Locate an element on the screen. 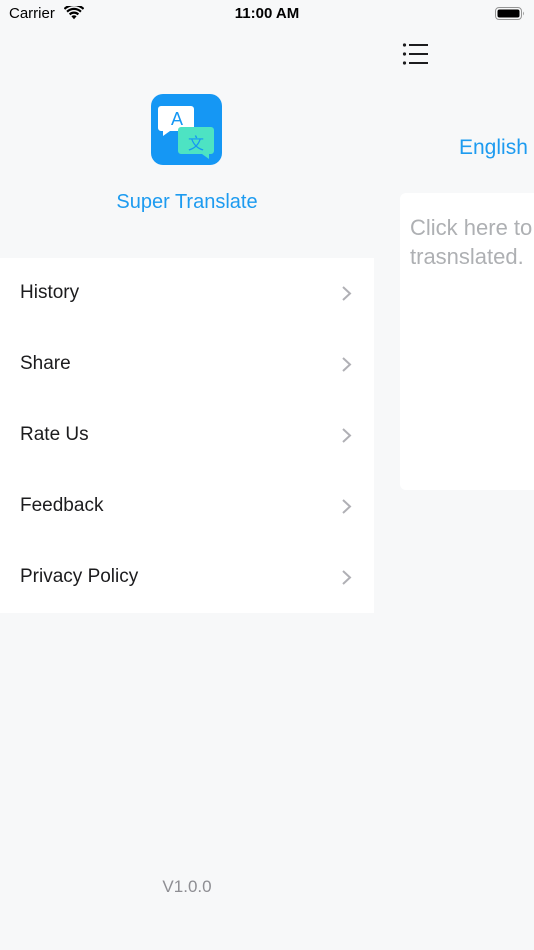  status-bar: Carrier 11:00 AM is located at coordinates (267, 15).